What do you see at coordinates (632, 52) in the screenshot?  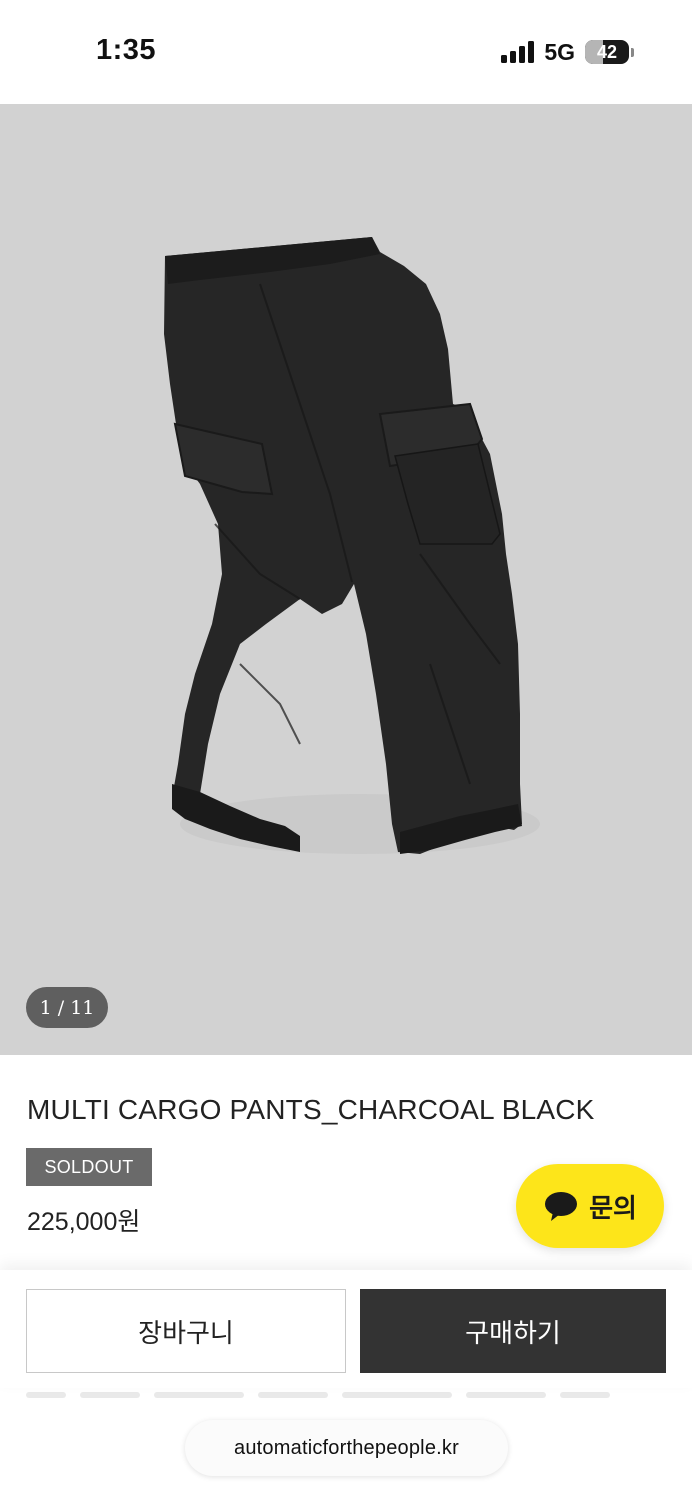 I see `battery-tip` at bounding box center [632, 52].